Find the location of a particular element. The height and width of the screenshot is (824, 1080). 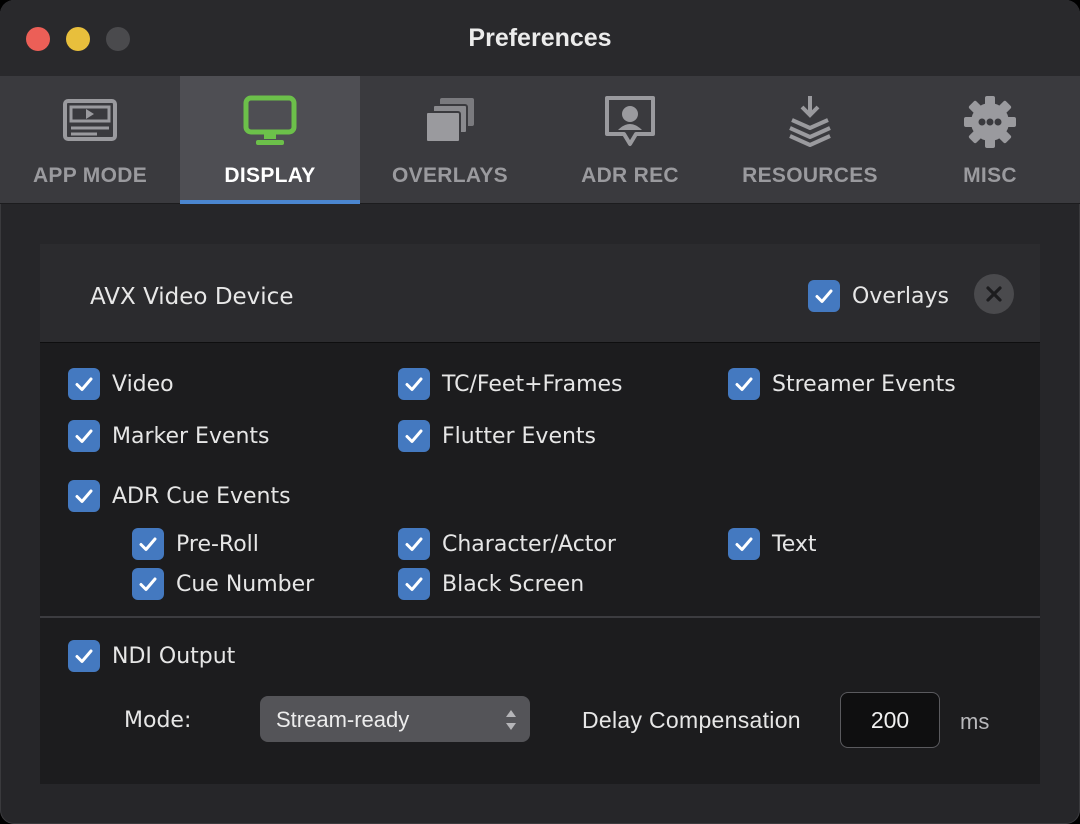

tab-label: OVERLAYS is located at coordinates (450, 175).